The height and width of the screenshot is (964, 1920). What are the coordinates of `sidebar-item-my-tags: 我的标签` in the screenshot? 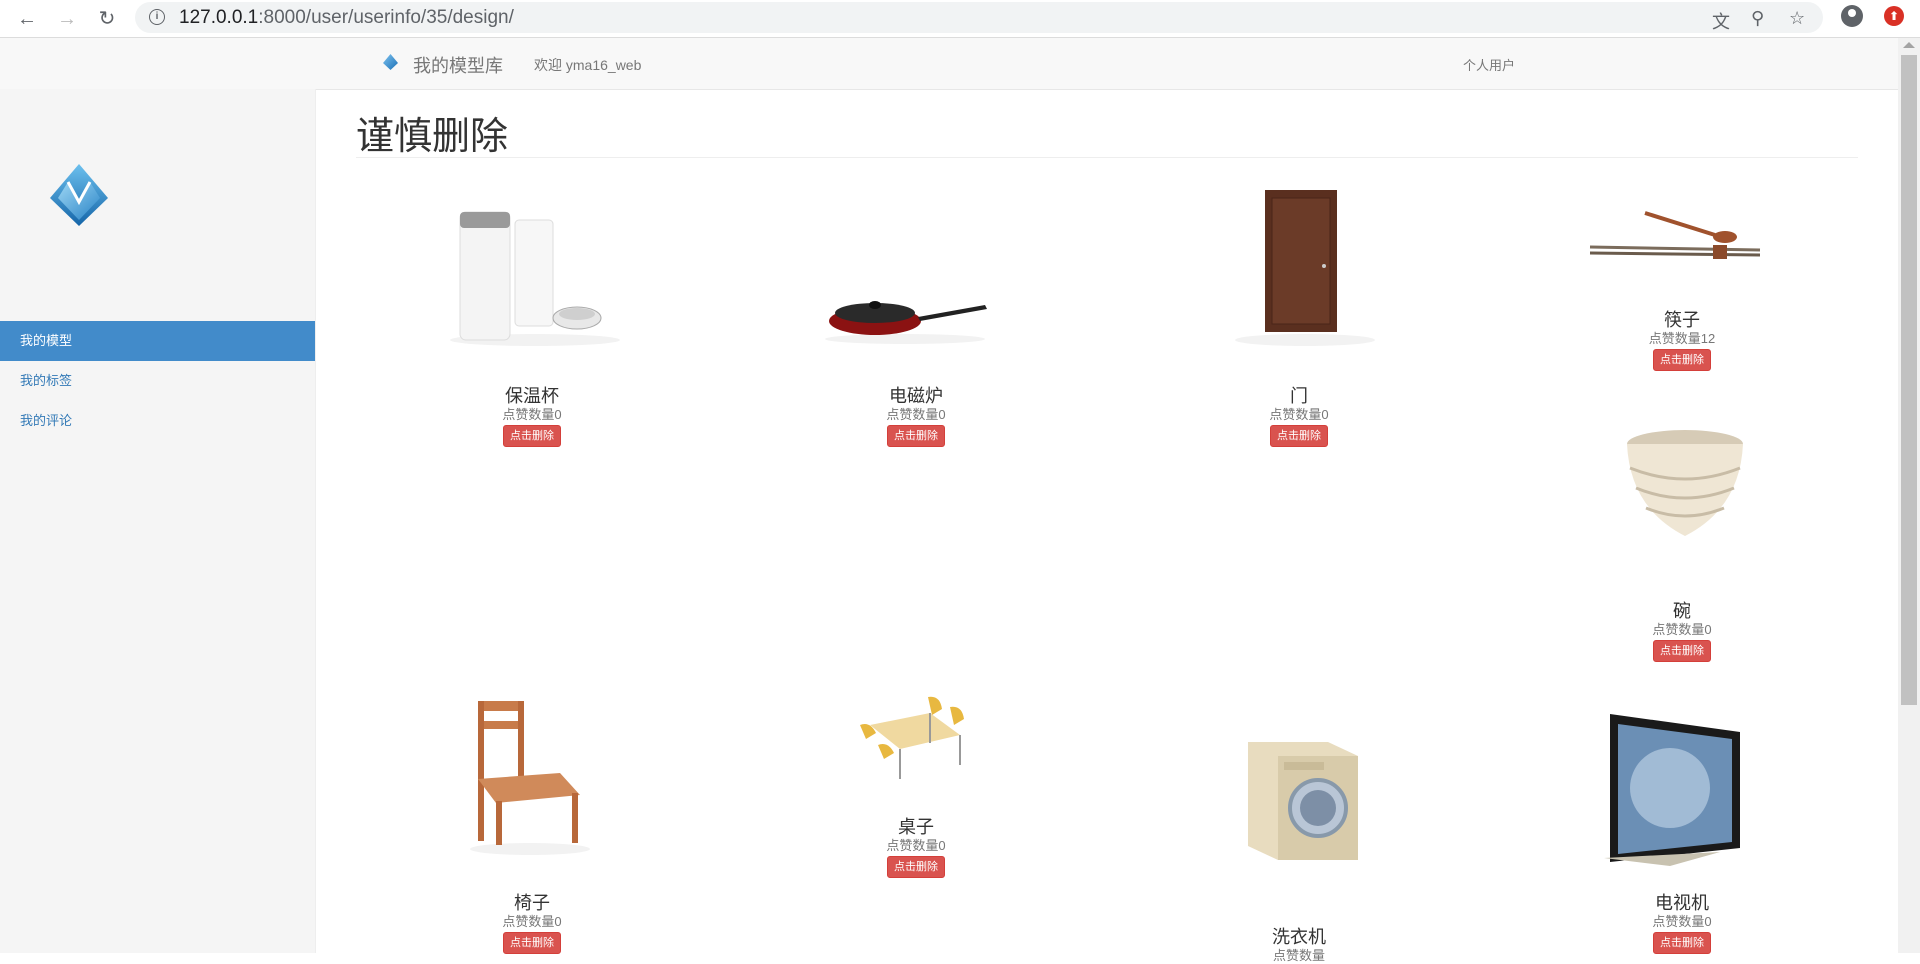 It's located at (157, 381).